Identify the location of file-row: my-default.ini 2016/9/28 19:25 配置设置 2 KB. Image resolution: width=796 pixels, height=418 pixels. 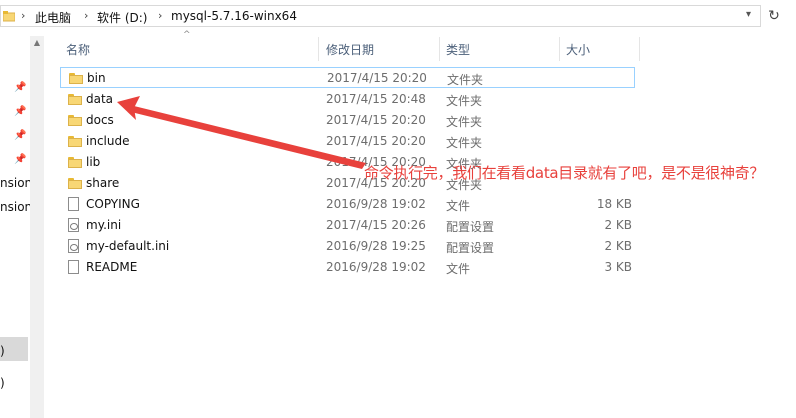
(347, 246).